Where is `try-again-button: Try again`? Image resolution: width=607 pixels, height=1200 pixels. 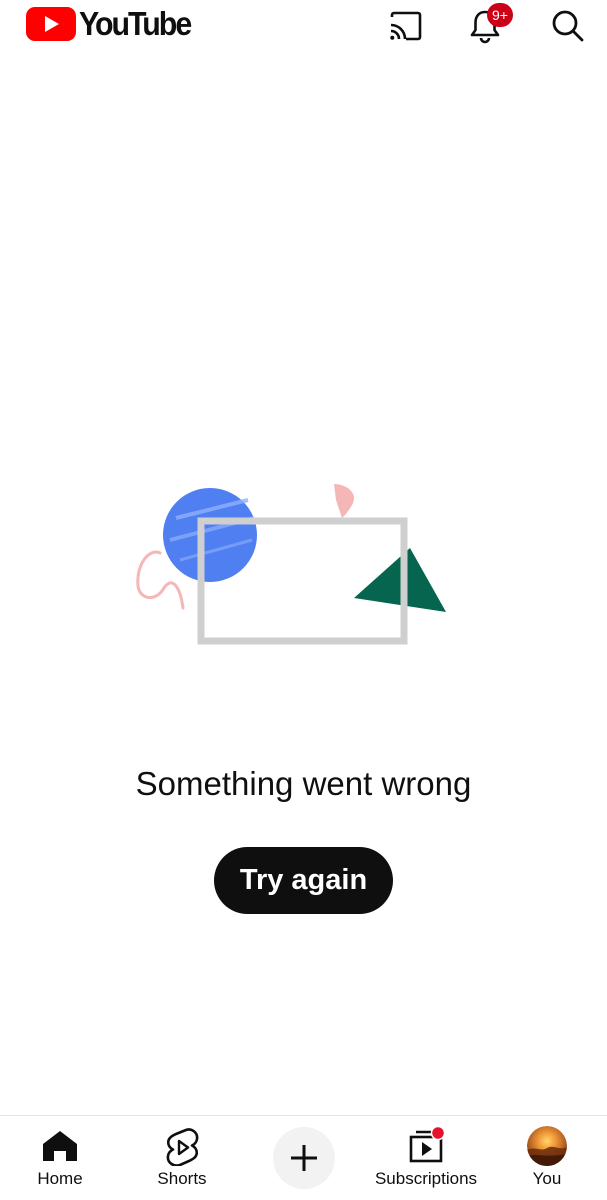 try-again-button: Try again is located at coordinates (303, 880).